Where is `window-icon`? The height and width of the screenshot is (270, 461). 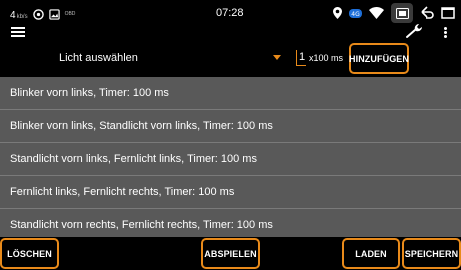 window-icon is located at coordinates (448, 13).